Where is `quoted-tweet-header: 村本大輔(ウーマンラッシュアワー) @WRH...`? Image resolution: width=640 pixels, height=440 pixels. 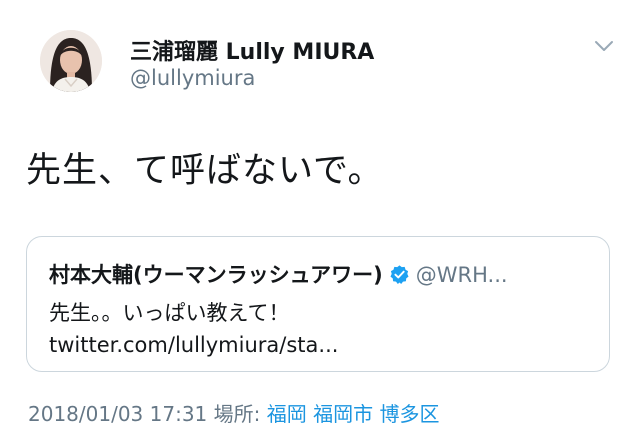 quoted-tweet-header: 村本大輔(ウーマンラッシュアワー) @WRH... is located at coordinates (278, 274).